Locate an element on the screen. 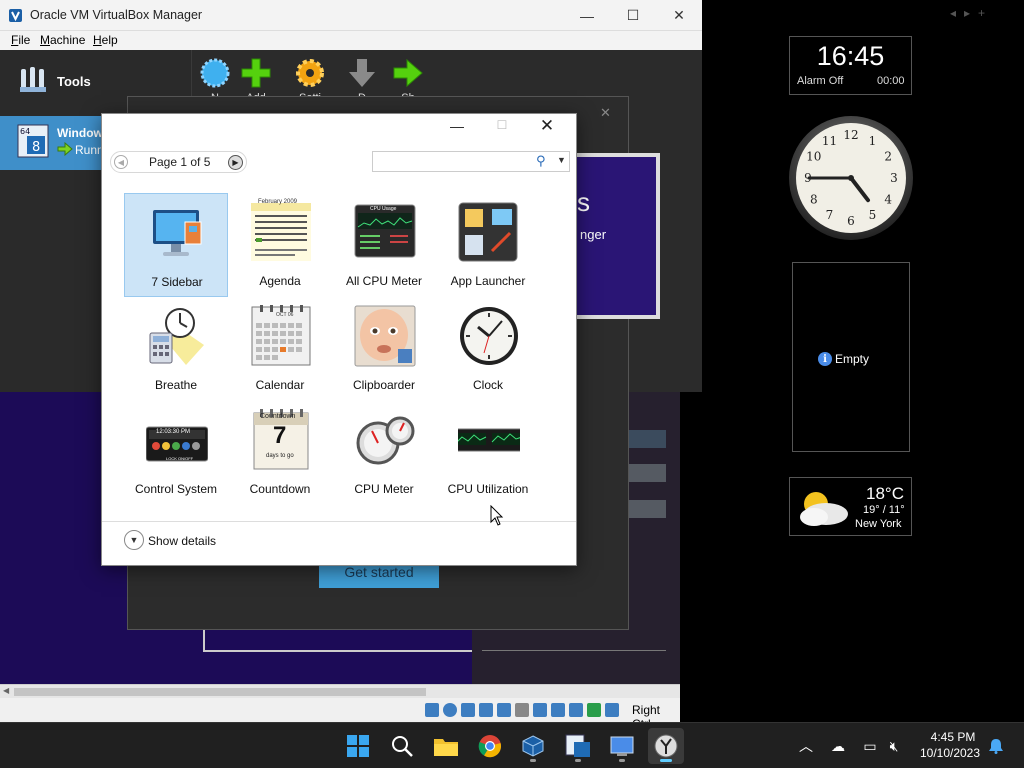  tools-label: Tools is located at coordinates (74, 81).